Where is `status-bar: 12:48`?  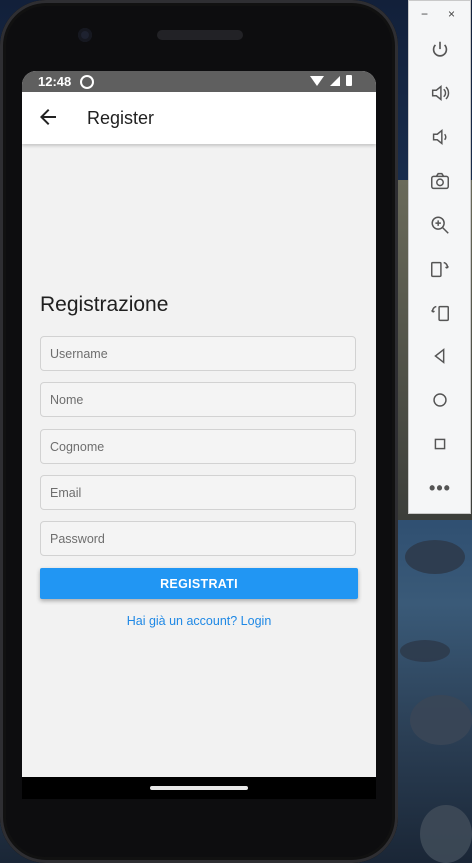
status-bar: 12:48 is located at coordinates (199, 81).